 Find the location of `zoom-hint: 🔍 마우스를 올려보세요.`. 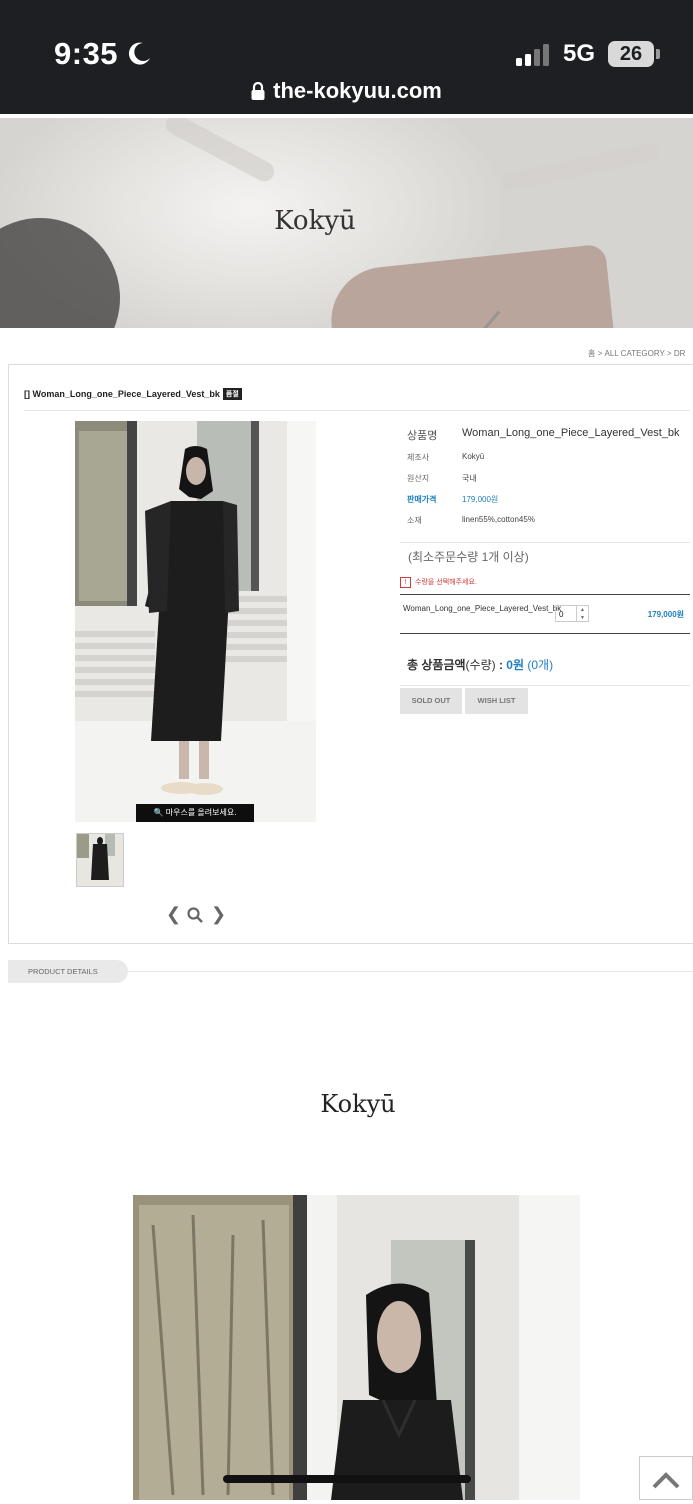

zoom-hint: 🔍 마우스를 올려보세요. is located at coordinates (195, 813).